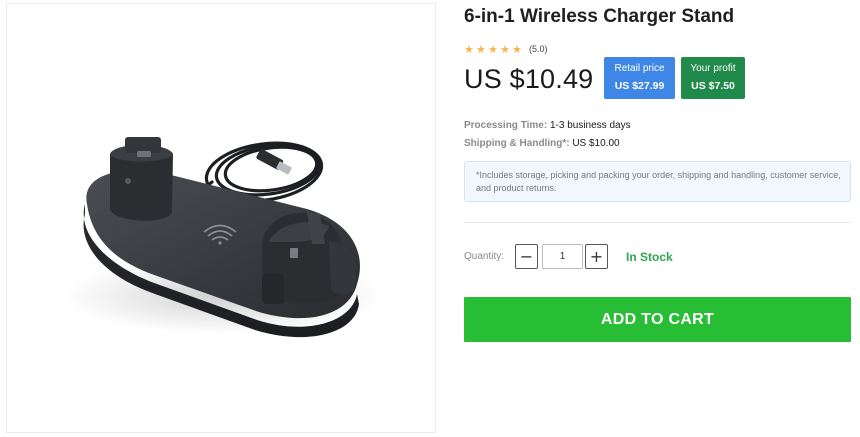  I want to click on stock-status: In Stock, so click(649, 257).